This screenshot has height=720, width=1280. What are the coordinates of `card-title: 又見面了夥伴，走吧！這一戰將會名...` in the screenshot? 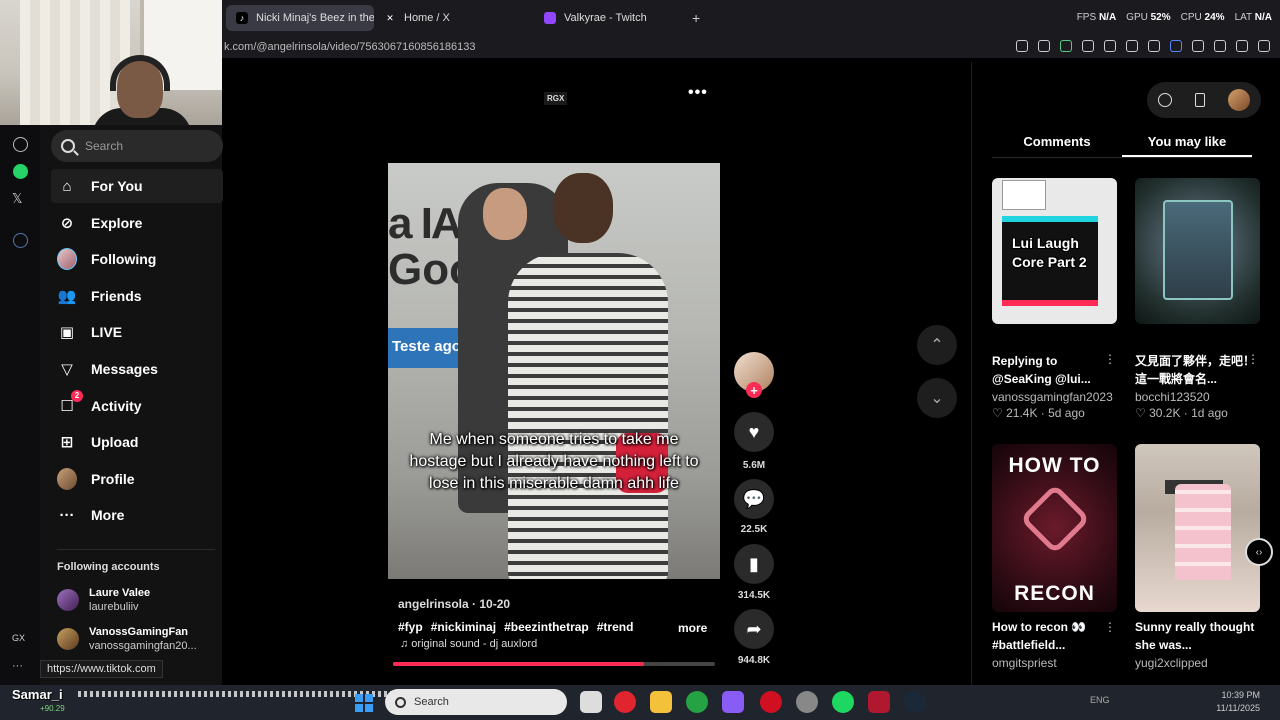 It's located at (1198, 370).